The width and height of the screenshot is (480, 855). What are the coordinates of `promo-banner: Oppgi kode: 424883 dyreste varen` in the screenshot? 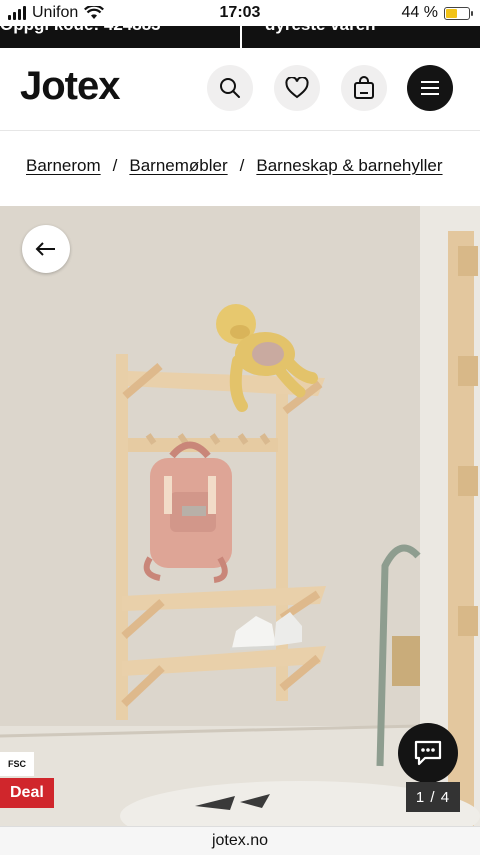 It's located at (240, 37).